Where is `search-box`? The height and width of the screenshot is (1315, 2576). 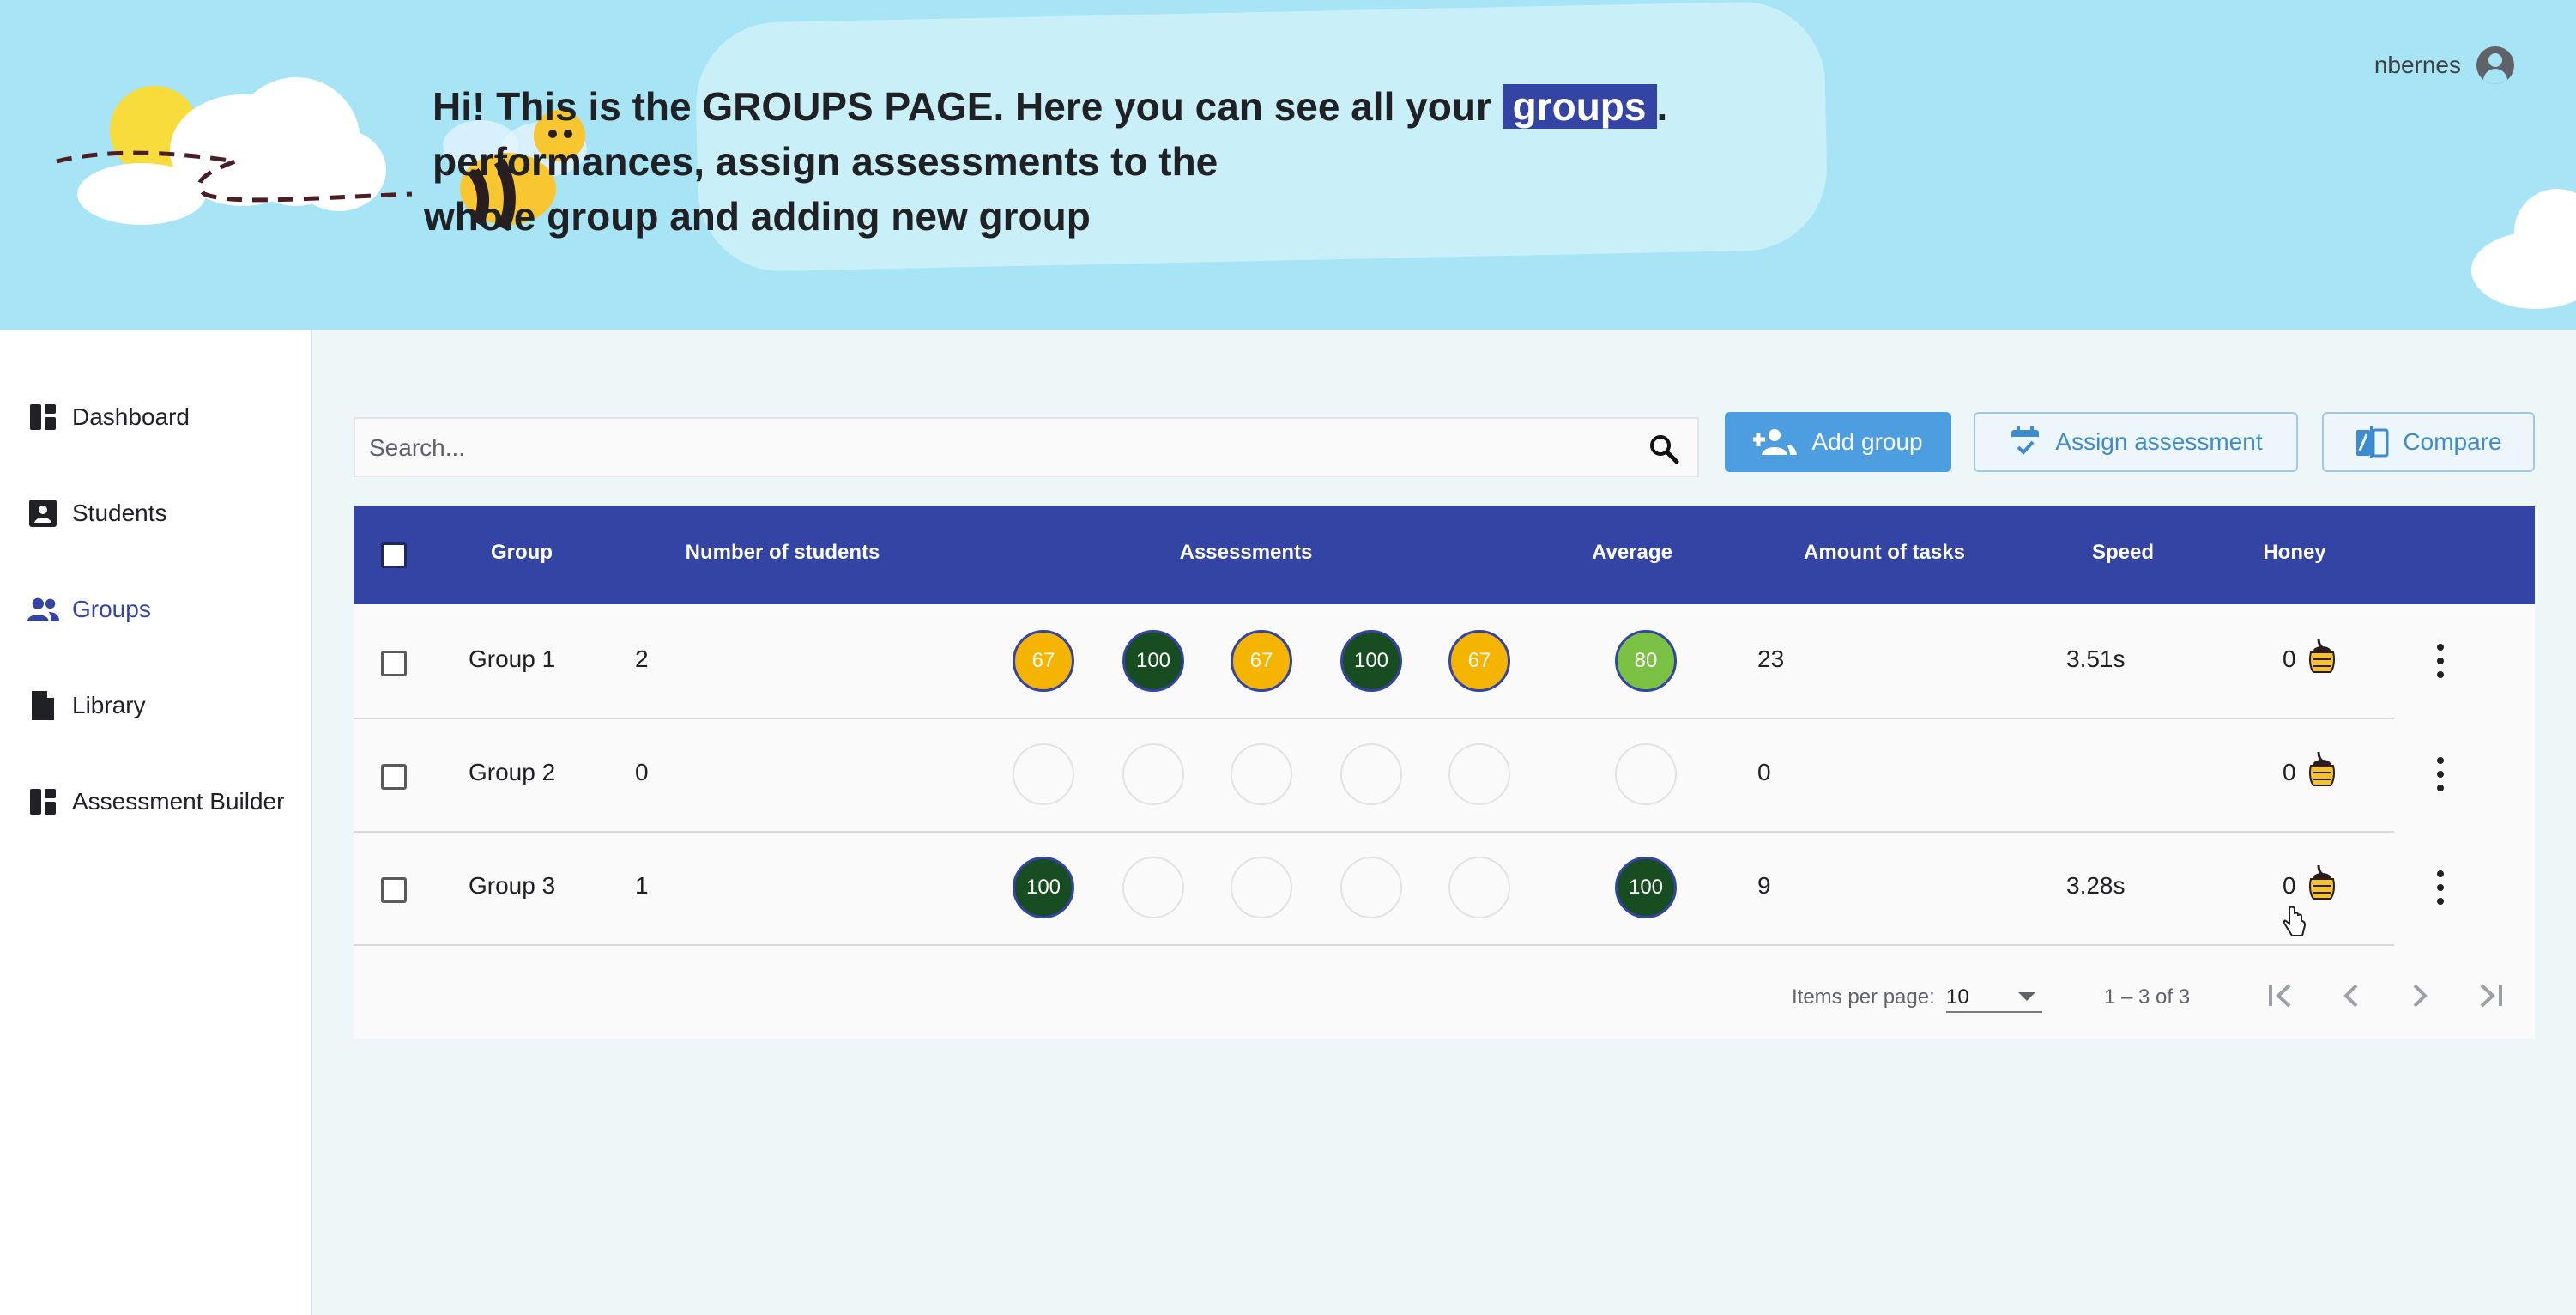
search-box is located at coordinates (1026, 447).